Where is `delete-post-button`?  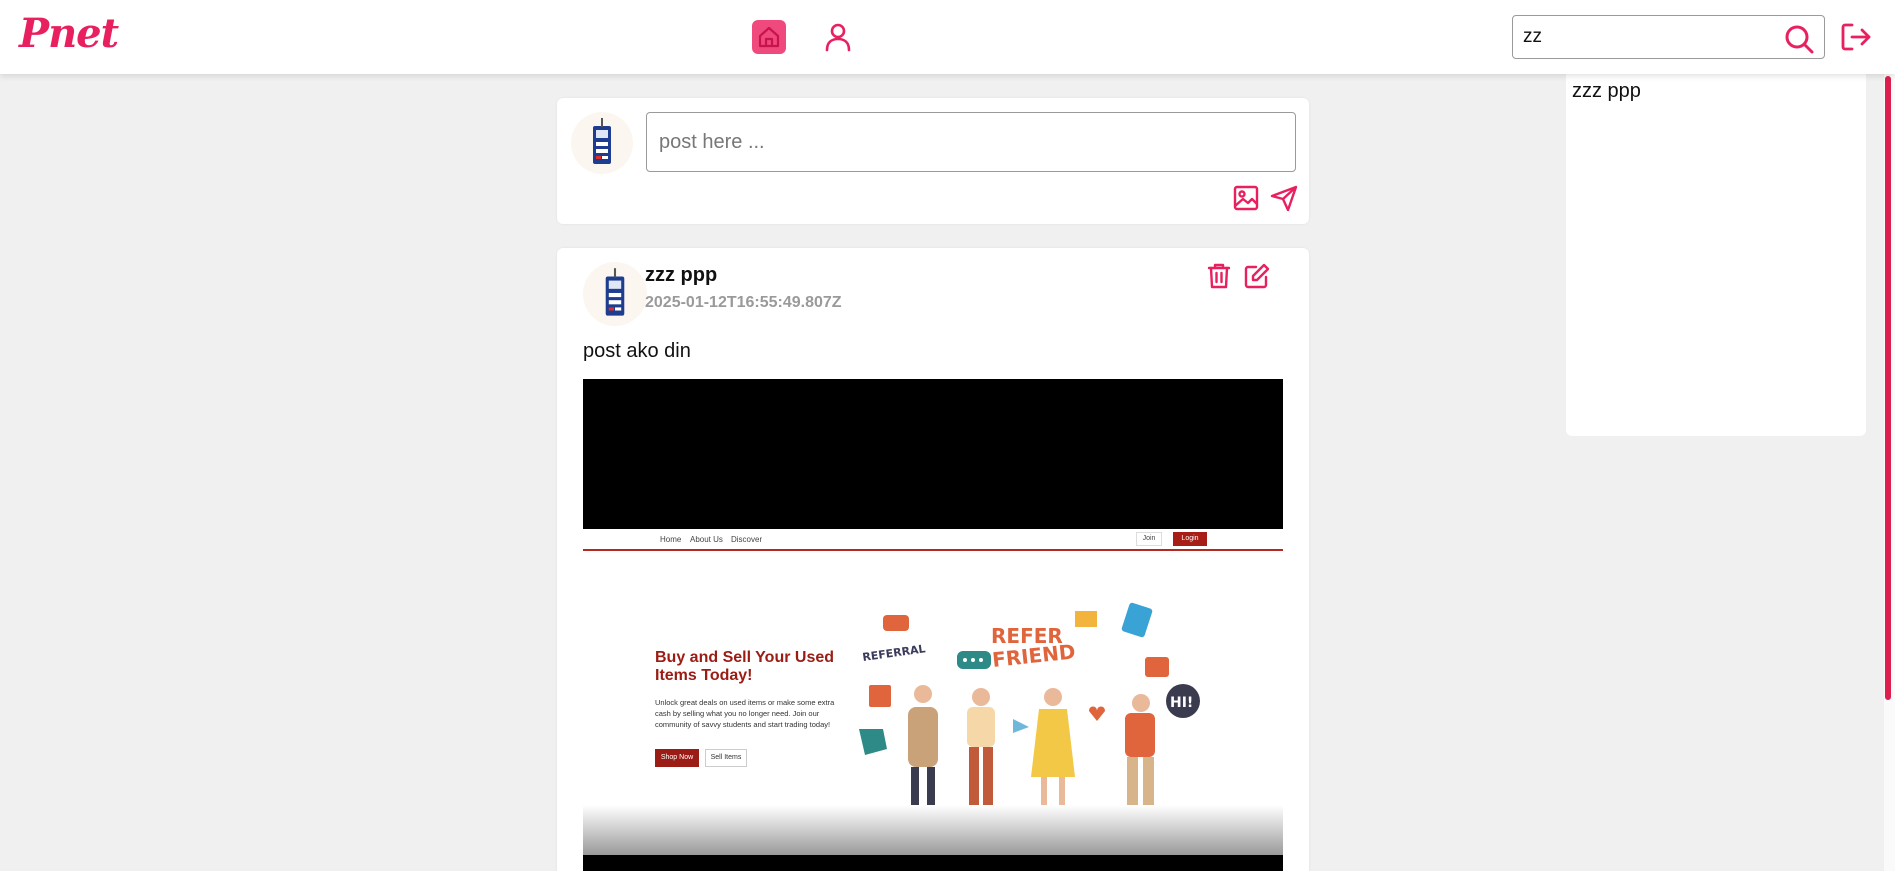
delete-post-button is located at coordinates (1219, 276).